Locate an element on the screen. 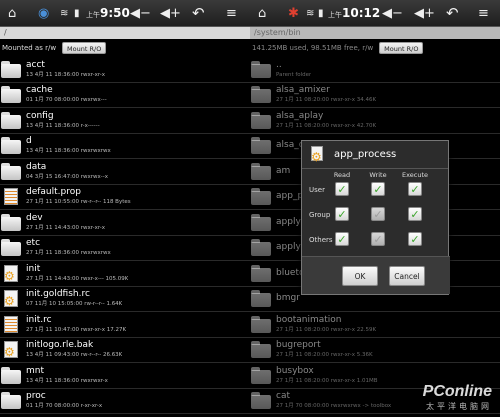 The height and width of the screenshot is (417, 500). file-meta: 27 1月 11 10:55:00 rw-r--r-- 118 Bytes is located at coordinates (78, 202).